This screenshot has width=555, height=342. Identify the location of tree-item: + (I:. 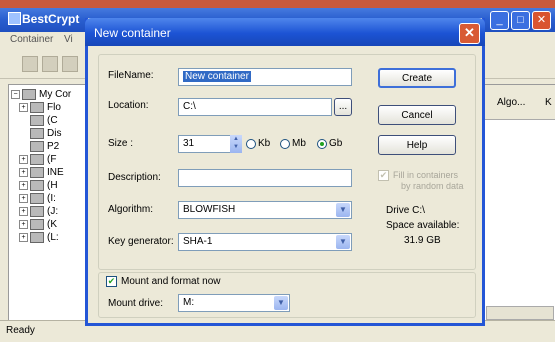
(37, 199).